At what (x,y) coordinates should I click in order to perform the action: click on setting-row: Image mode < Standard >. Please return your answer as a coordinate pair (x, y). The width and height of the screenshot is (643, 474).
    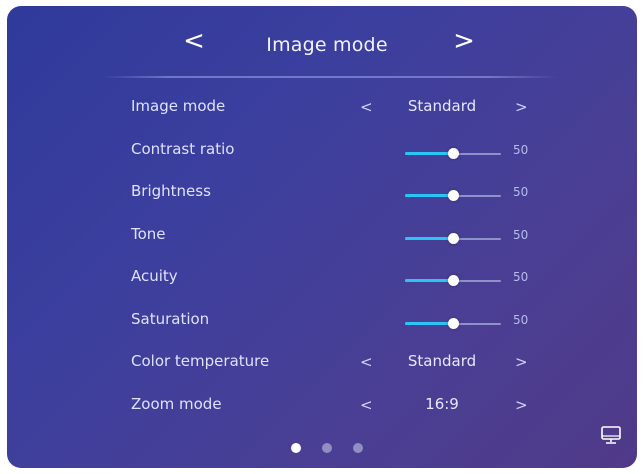
    Looking at the image, I should click on (322, 110).